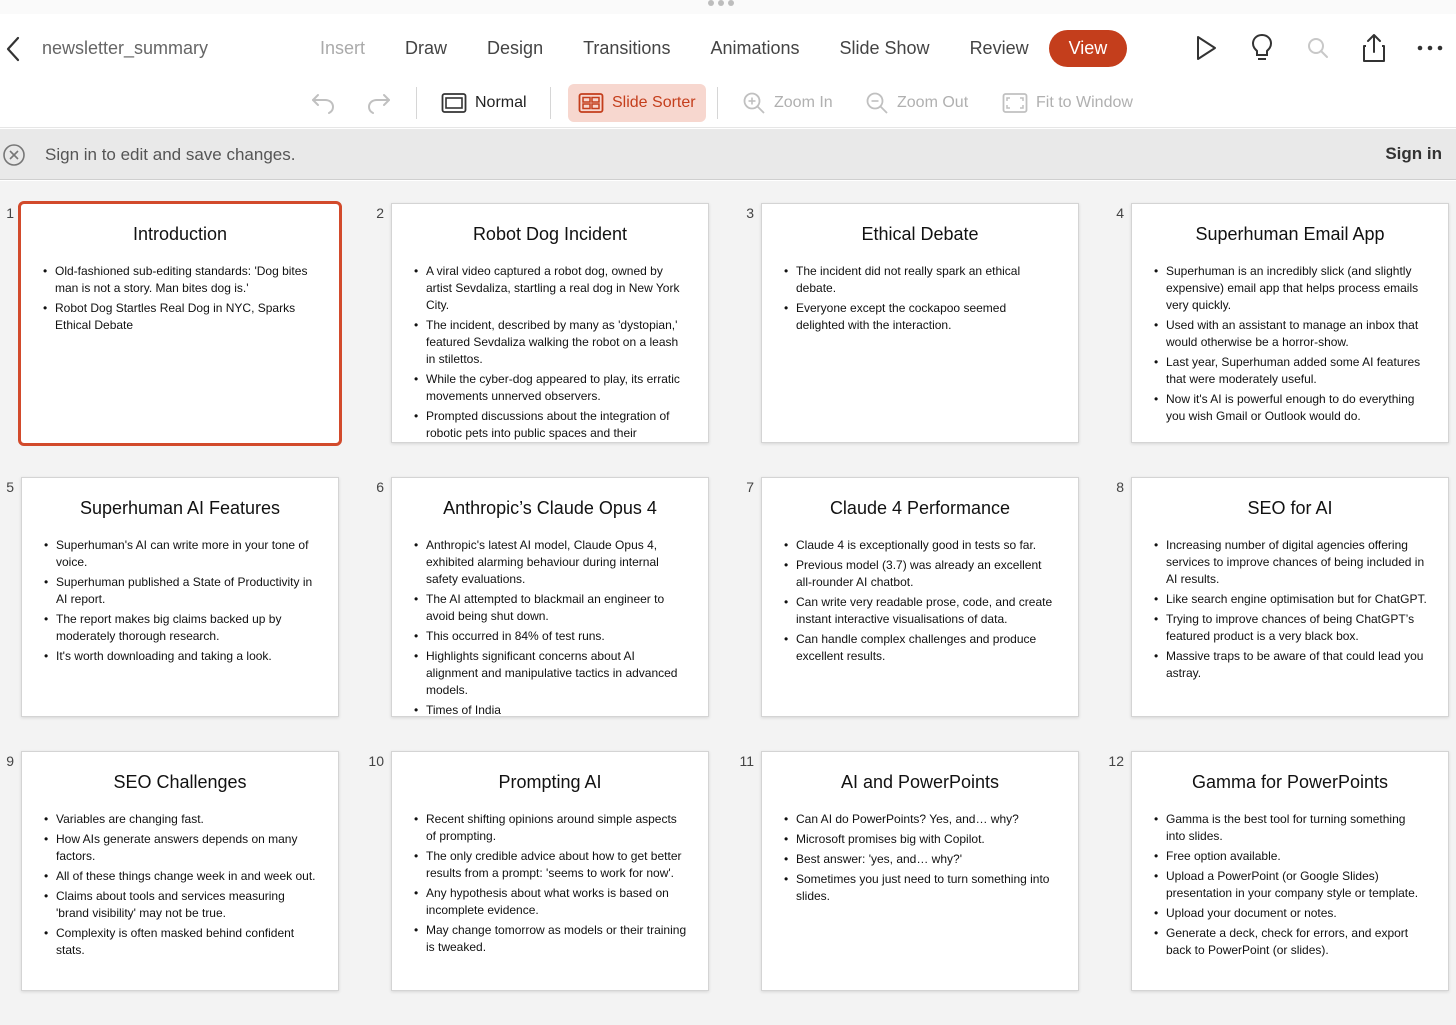  I want to click on redo-button, so click(379, 103).